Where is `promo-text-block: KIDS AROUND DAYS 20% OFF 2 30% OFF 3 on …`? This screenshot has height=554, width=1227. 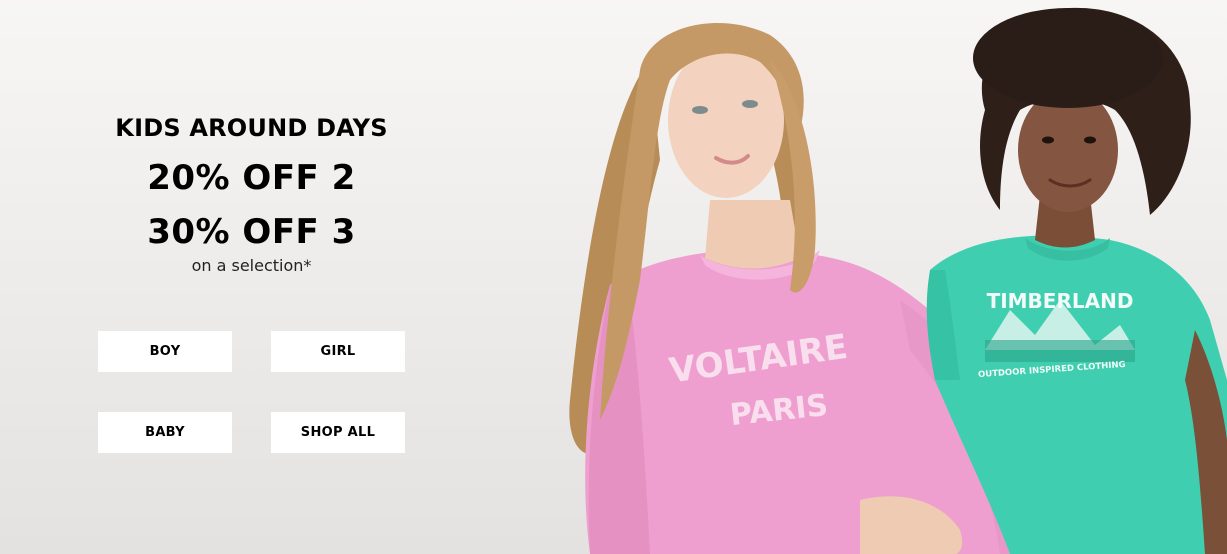
promo-text-block: KIDS AROUND DAYS 20% OFF 2 30% OFF 3 on … is located at coordinates (251, 194).